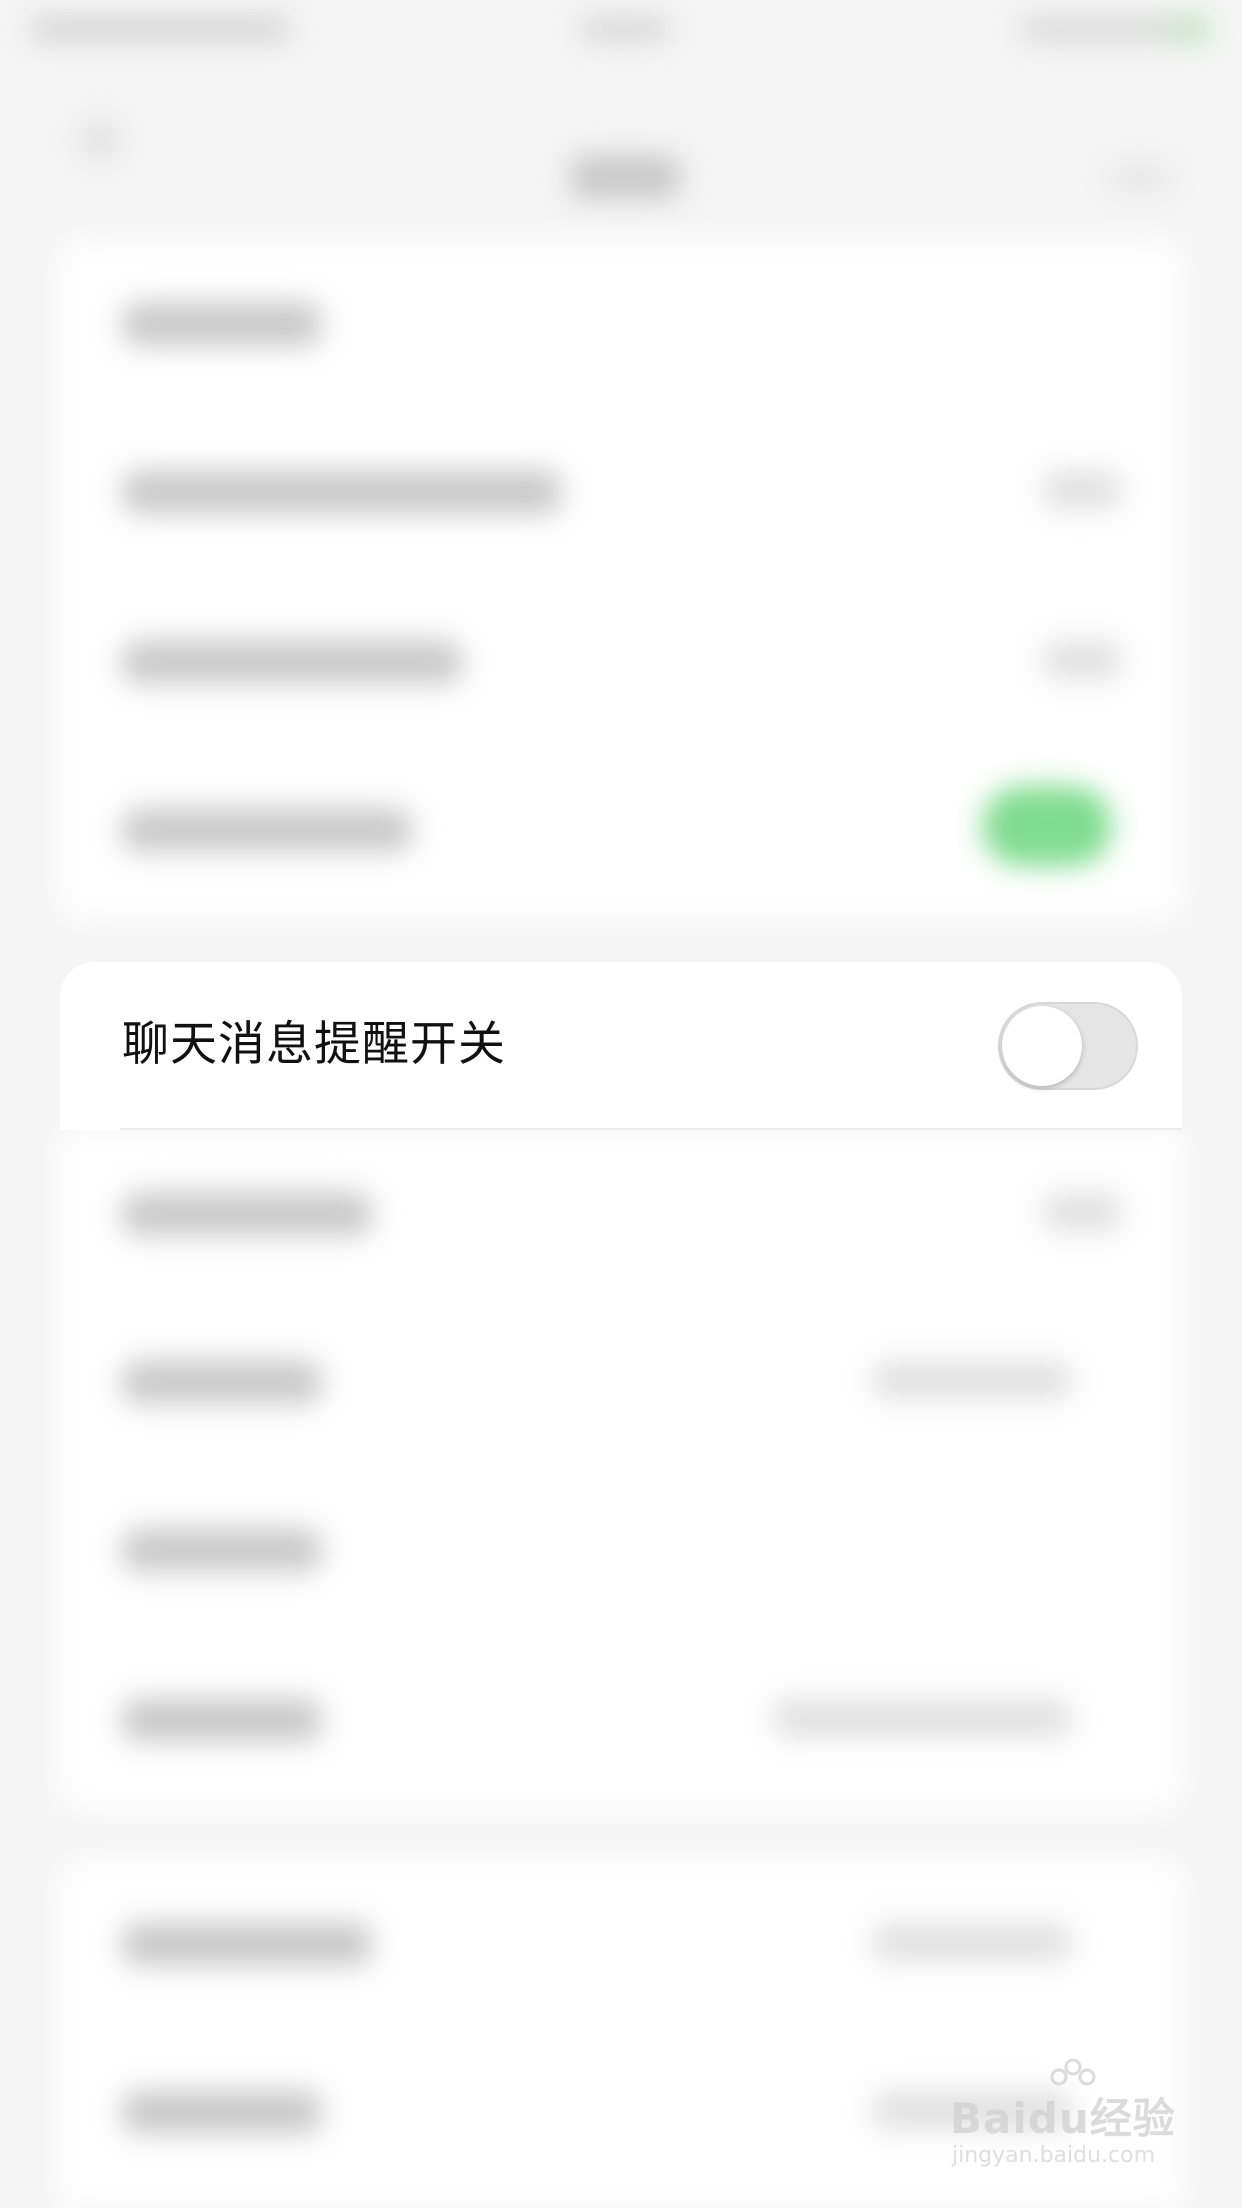  I want to click on page-title, so click(625, 177).